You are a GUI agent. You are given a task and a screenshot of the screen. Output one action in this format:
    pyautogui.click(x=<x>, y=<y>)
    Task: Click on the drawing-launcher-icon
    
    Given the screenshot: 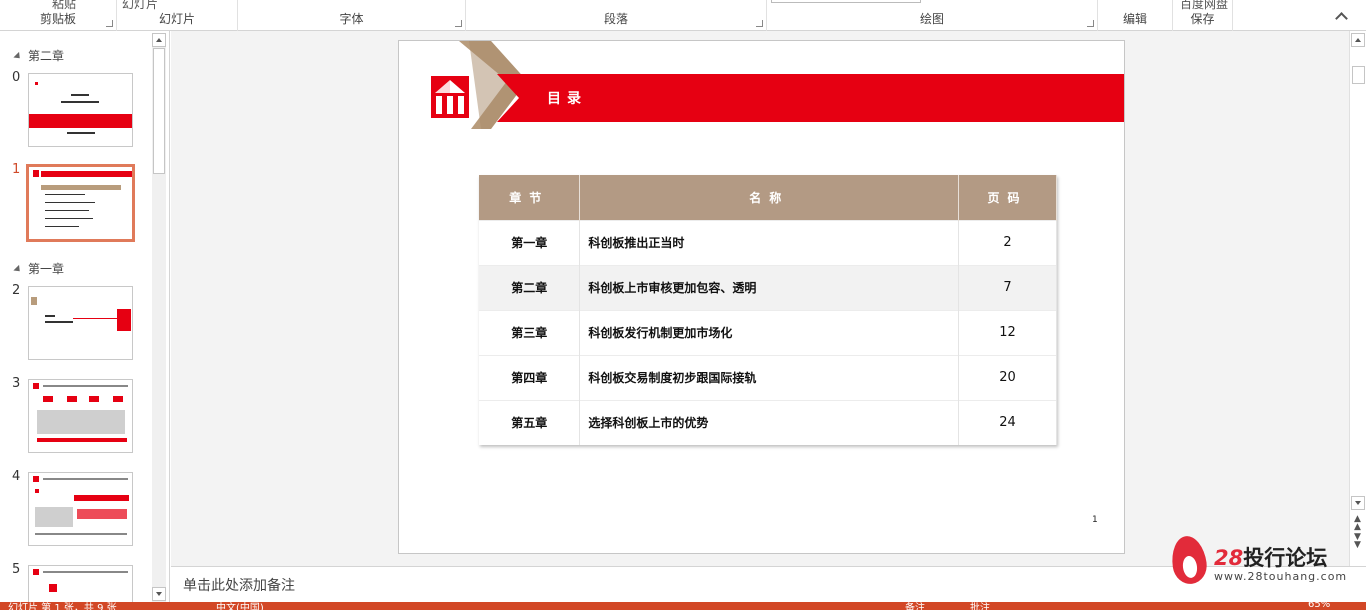 What is the action you would take?
    pyautogui.click(x=1090, y=23)
    